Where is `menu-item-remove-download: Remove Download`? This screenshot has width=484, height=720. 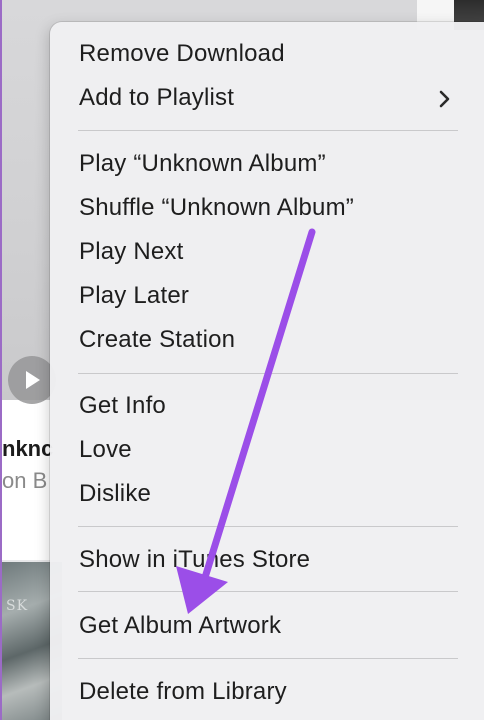 menu-item-remove-download: Remove Download is located at coordinates (182, 54).